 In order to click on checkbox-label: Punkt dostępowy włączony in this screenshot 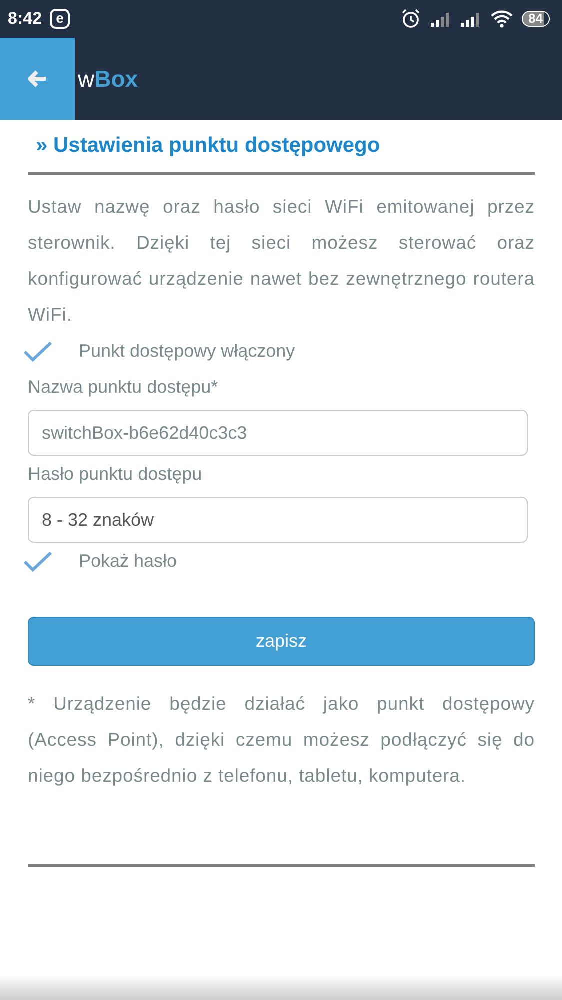, I will do `click(187, 351)`.